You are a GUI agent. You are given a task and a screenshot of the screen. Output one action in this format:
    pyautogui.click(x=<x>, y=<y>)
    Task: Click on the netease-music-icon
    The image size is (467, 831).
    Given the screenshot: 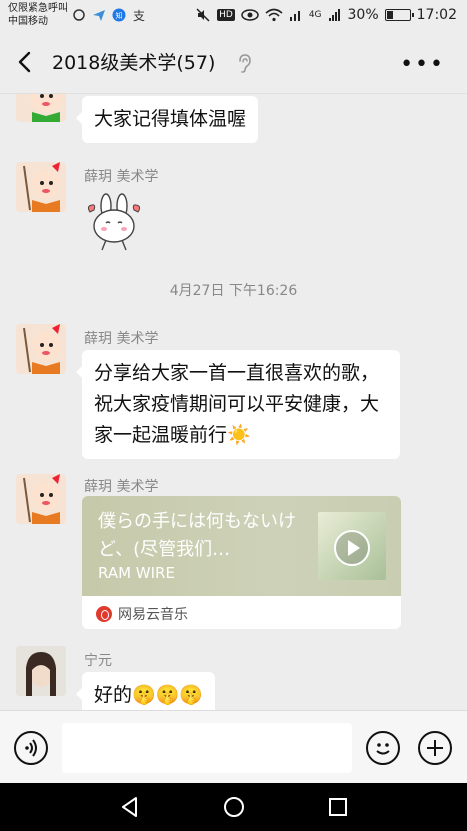 What is the action you would take?
    pyautogui.click(x=104, y=614)
    